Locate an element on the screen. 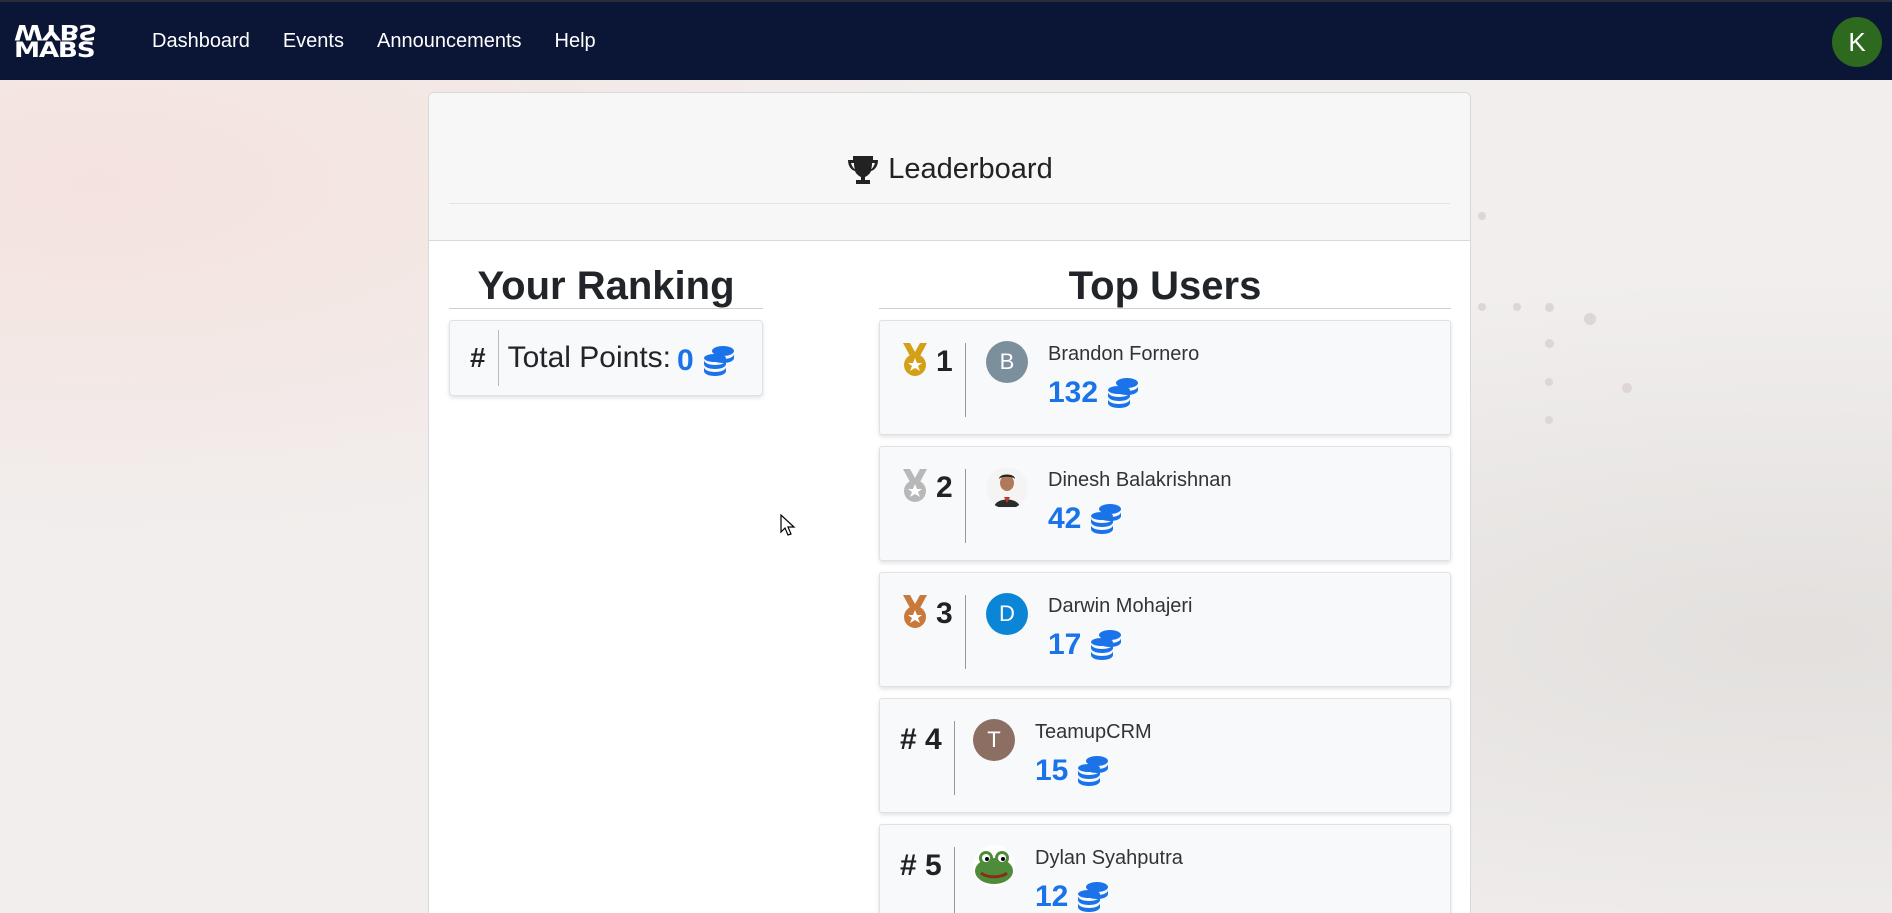 The height and width of the screenshot is (913, 1892). points-value: 42 is located at coordinates (1065, 518).